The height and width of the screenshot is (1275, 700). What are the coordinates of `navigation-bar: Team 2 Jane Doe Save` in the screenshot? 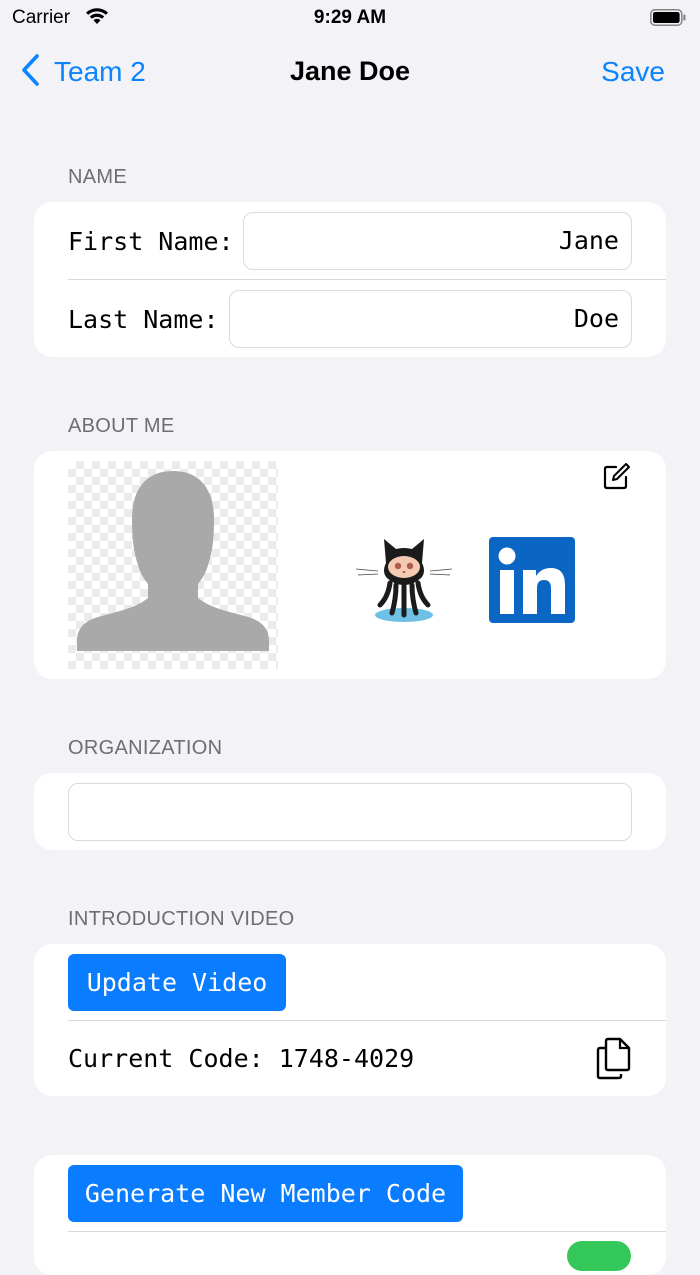 It's located at (350, 72).